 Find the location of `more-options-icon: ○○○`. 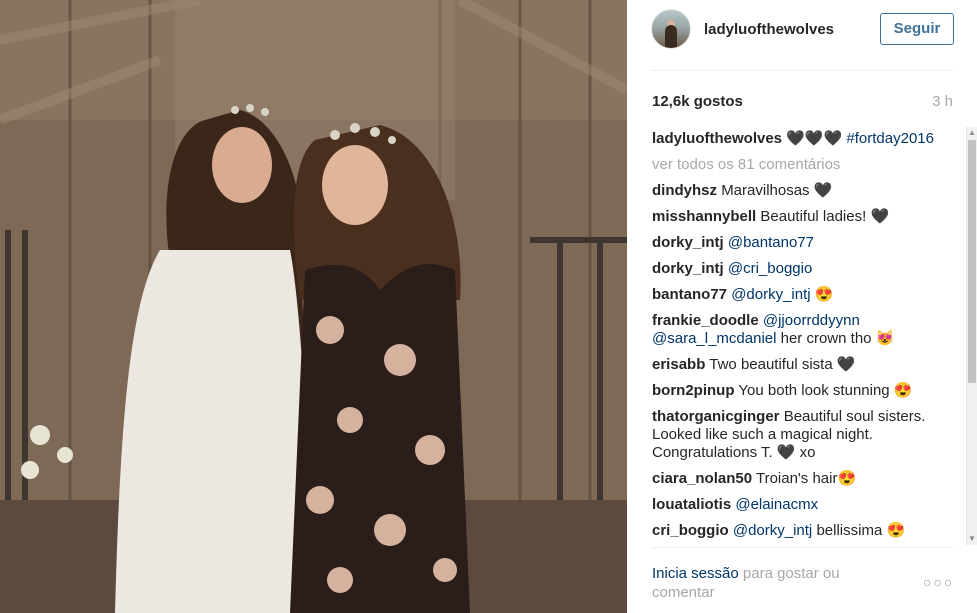

more-options-icon: ○○○ is located at coordinates (938, 582).